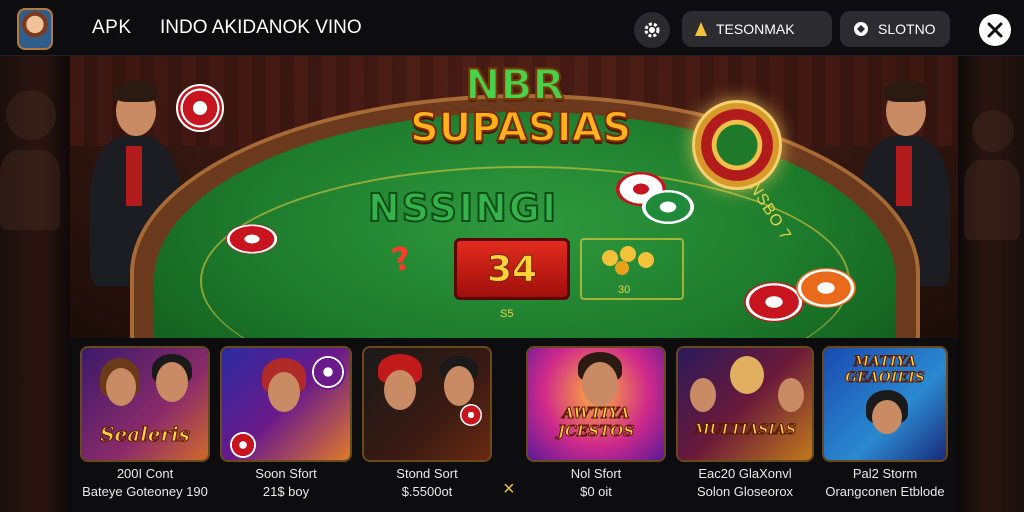 Image resolution: width=1024 pixels, height=512 pixels. What do you see at coordinates (512, 28) in the screenshot?
I see `top-bar: APK INDO AKIDANOK VINO TESONMAK SLOTNO` at bounding box center [512, 28].